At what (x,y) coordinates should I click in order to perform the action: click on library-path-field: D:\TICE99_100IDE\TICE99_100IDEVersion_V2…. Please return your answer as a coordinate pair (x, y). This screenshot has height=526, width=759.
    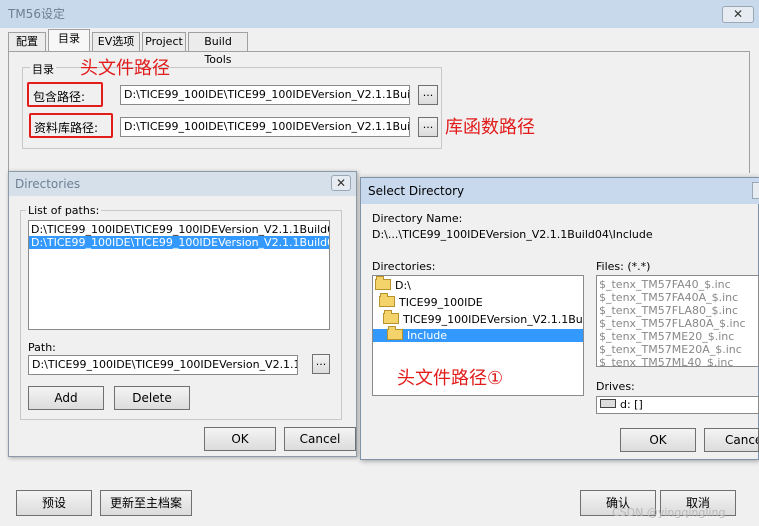
    Looking at the image, I should click on (265, 127).